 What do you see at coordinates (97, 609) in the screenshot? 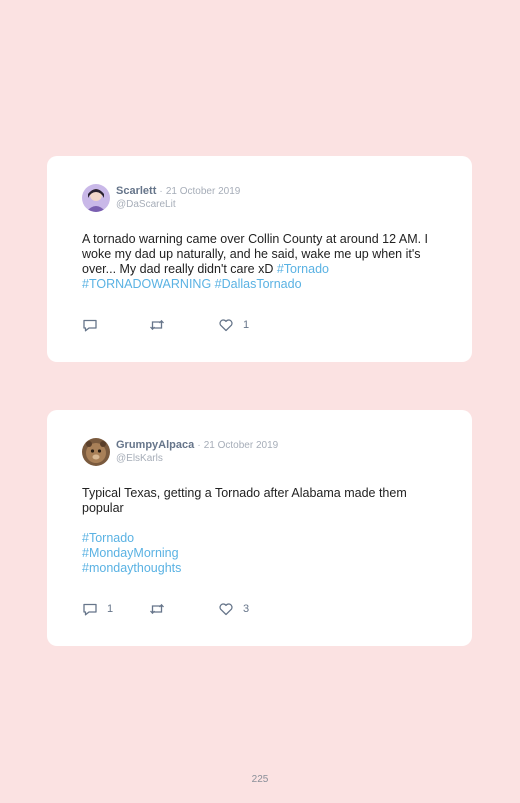
I see `reply-button: 1` at bounding box center [97, 609].